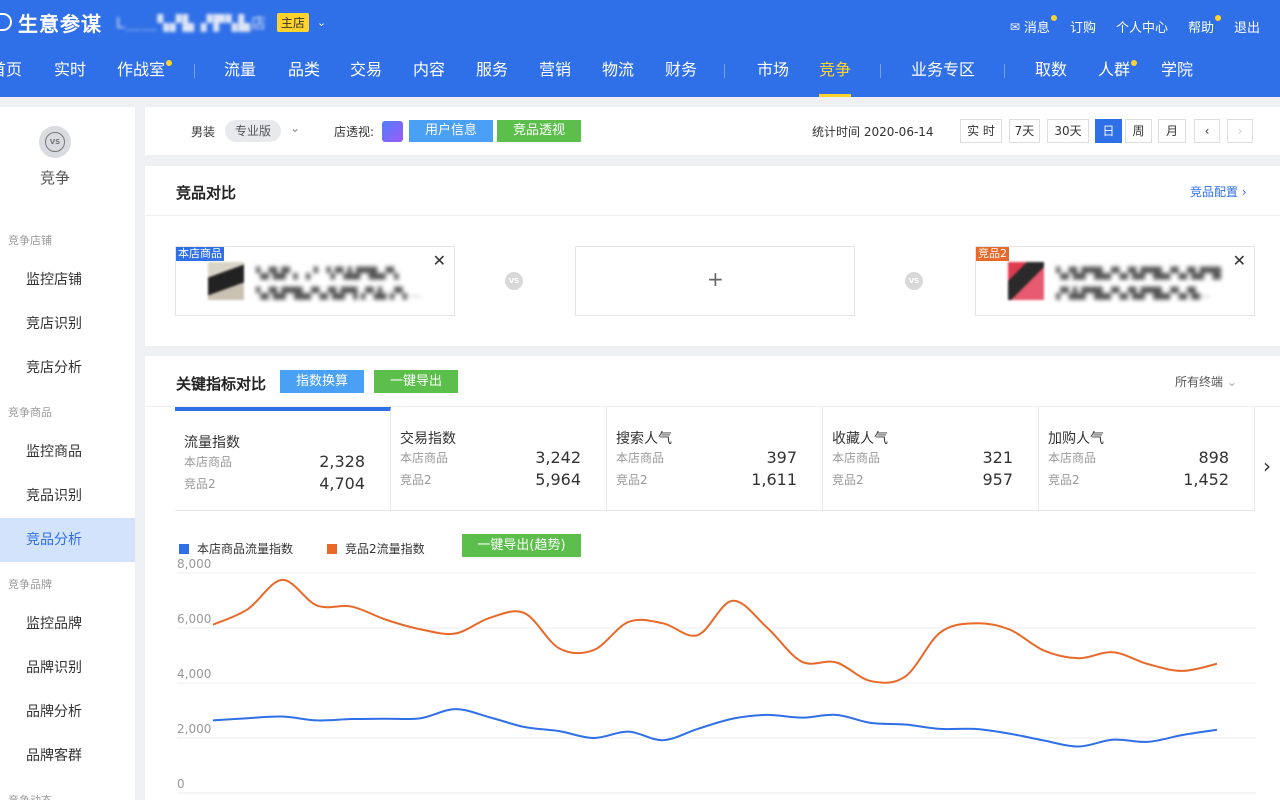 The height and width of the screenshot is (800, 1280). What do you see at coordinates (1267, 466) in the screenshot?
I see `next-arrow-icon: ›` at bounding box center [1267, 466].